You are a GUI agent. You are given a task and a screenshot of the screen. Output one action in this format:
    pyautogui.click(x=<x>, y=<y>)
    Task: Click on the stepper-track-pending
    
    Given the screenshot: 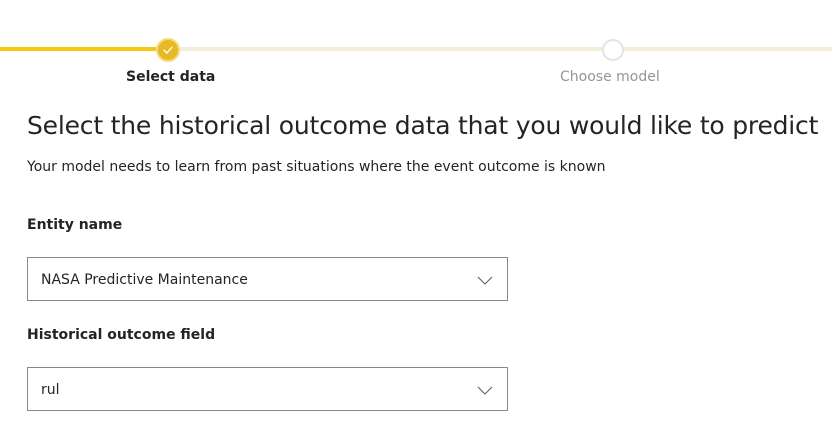 What is the action you would take?
    pyautogui.click(x=505, y=49)
    